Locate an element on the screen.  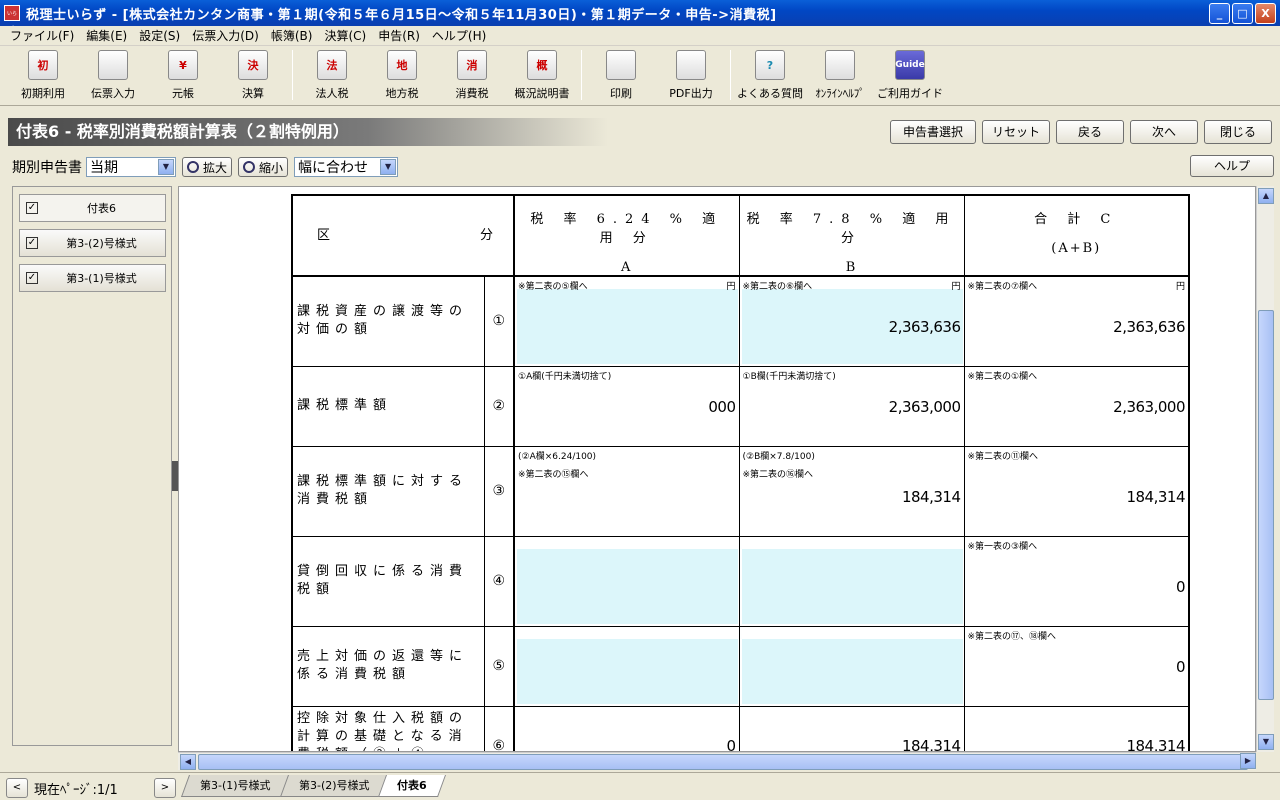
scroll-right-icon: ▶ is located at coordinates (1248, 761).